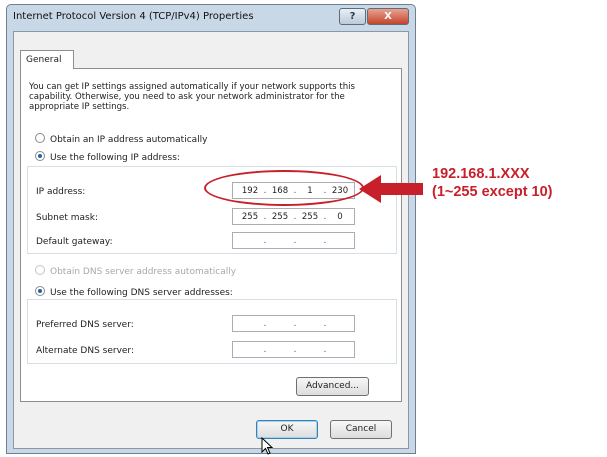  Describe the element at coordinates (67, 218) in the screenshot. I see `subnet-mask-label: Subnet mask:` at that location.